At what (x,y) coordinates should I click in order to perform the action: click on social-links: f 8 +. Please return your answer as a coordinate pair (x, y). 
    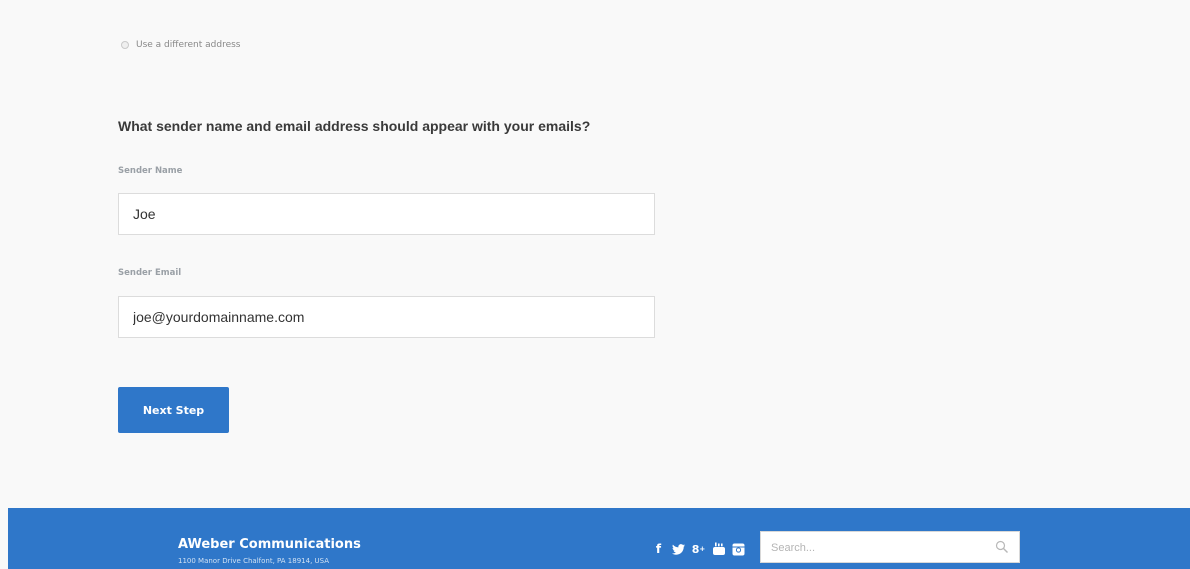
    Looking at the image, I should click on (698, 549).